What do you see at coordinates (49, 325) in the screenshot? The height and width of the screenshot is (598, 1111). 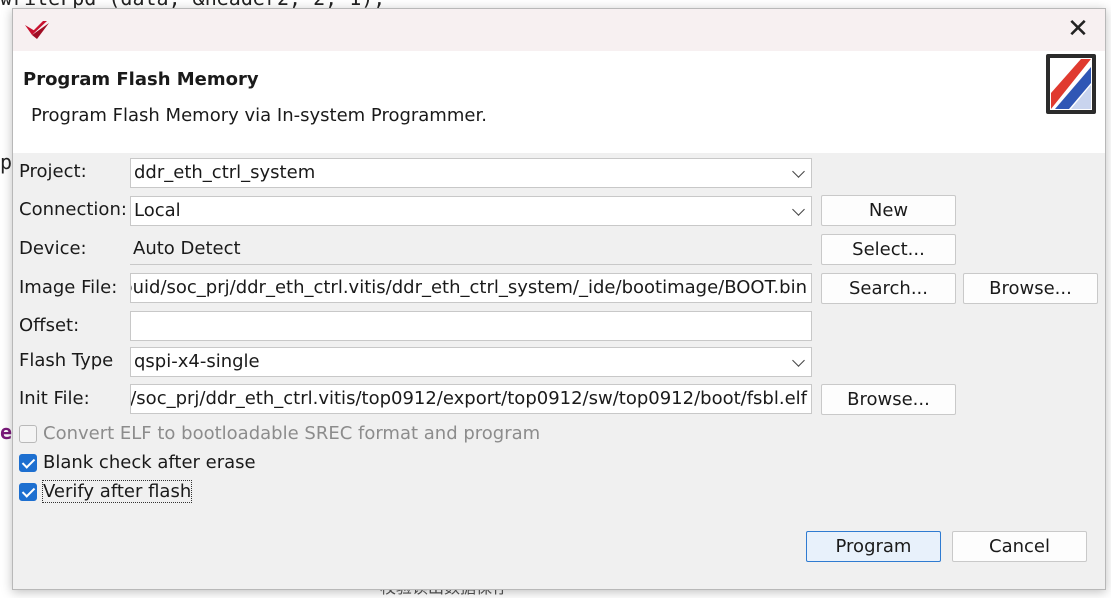 I see `offset-label: Offset:` at bounding box center [49, 325].